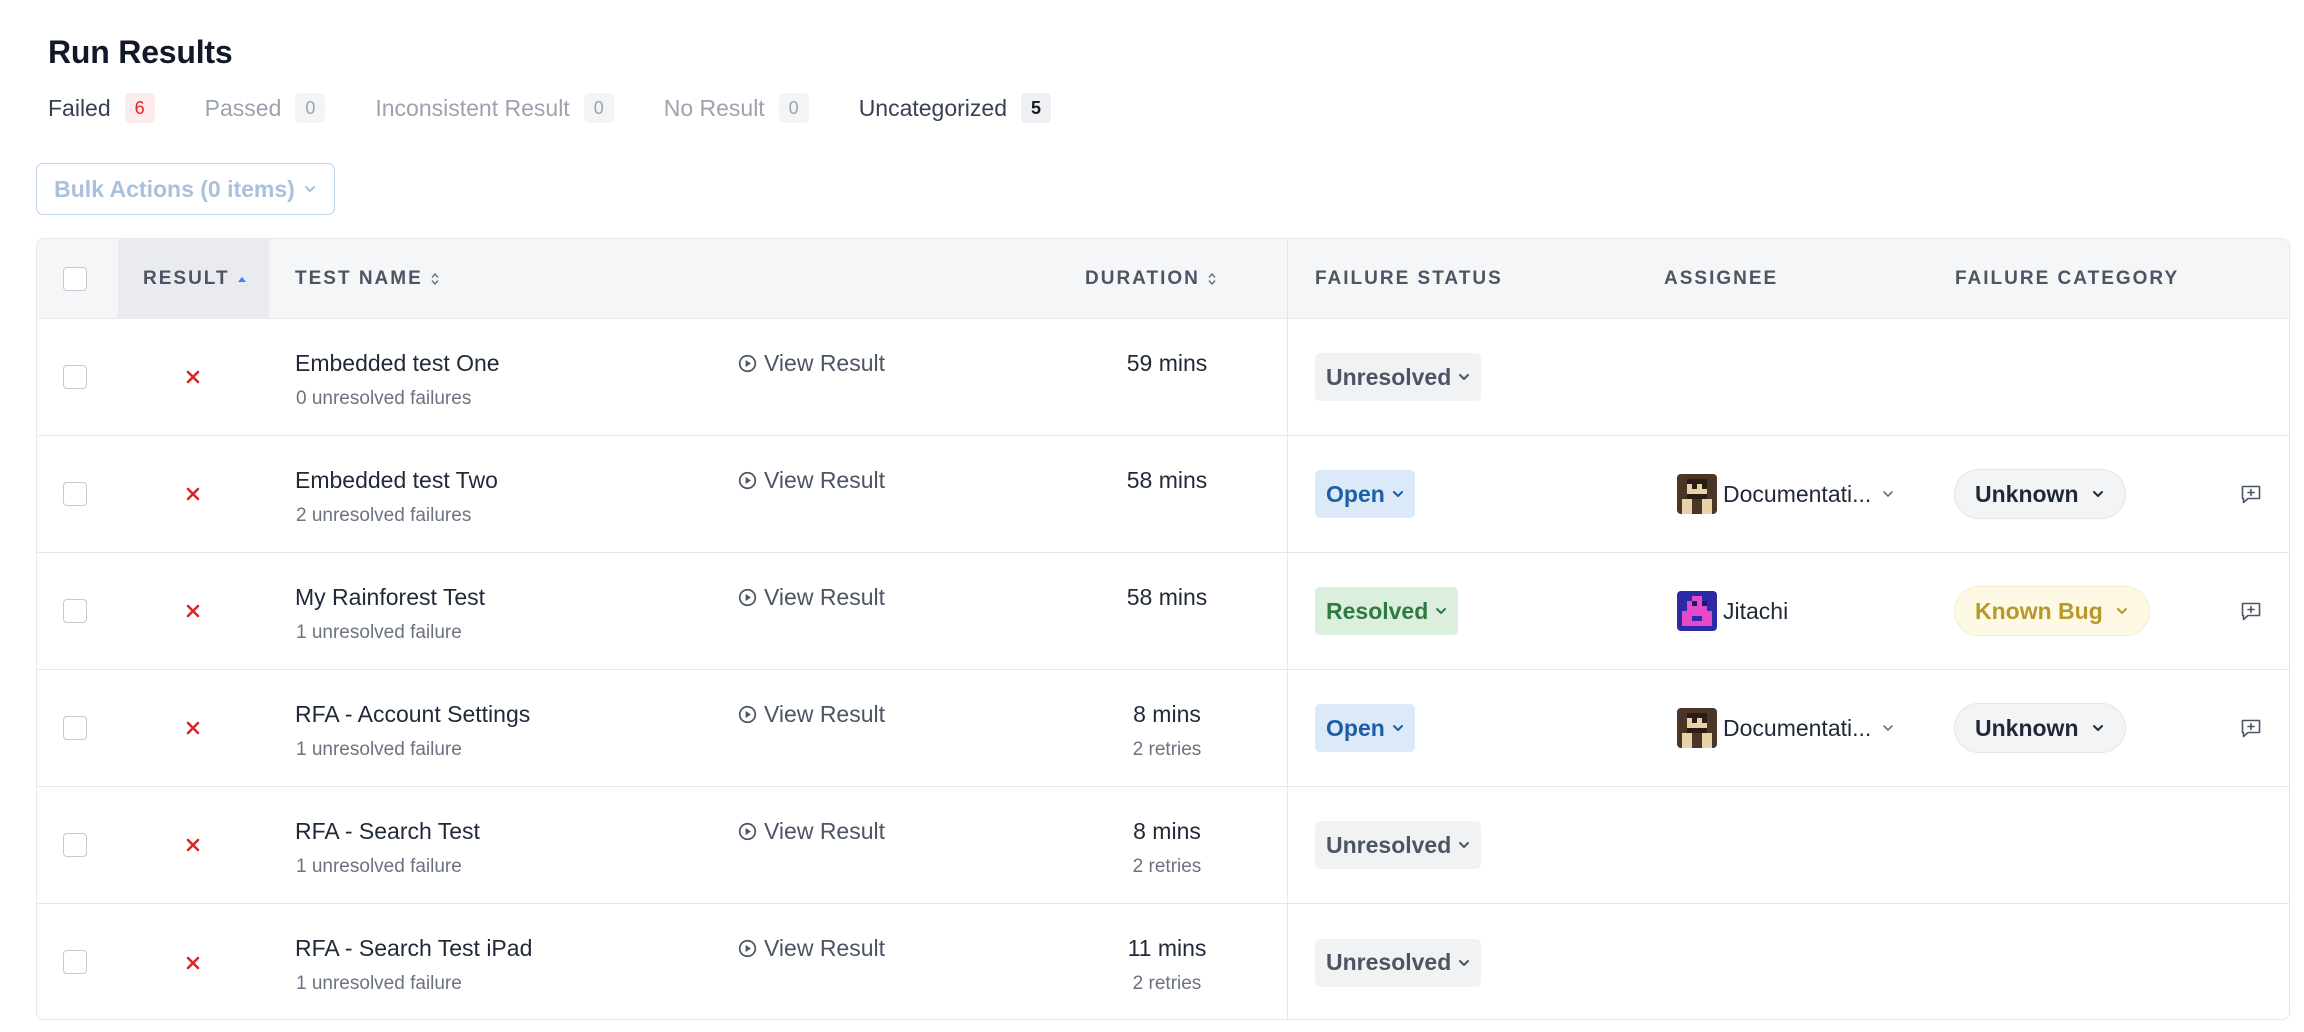 The height and width of the screenshot is (1032, 2304). I want to click on column-header-label: DURATION, so click(1142, 278).